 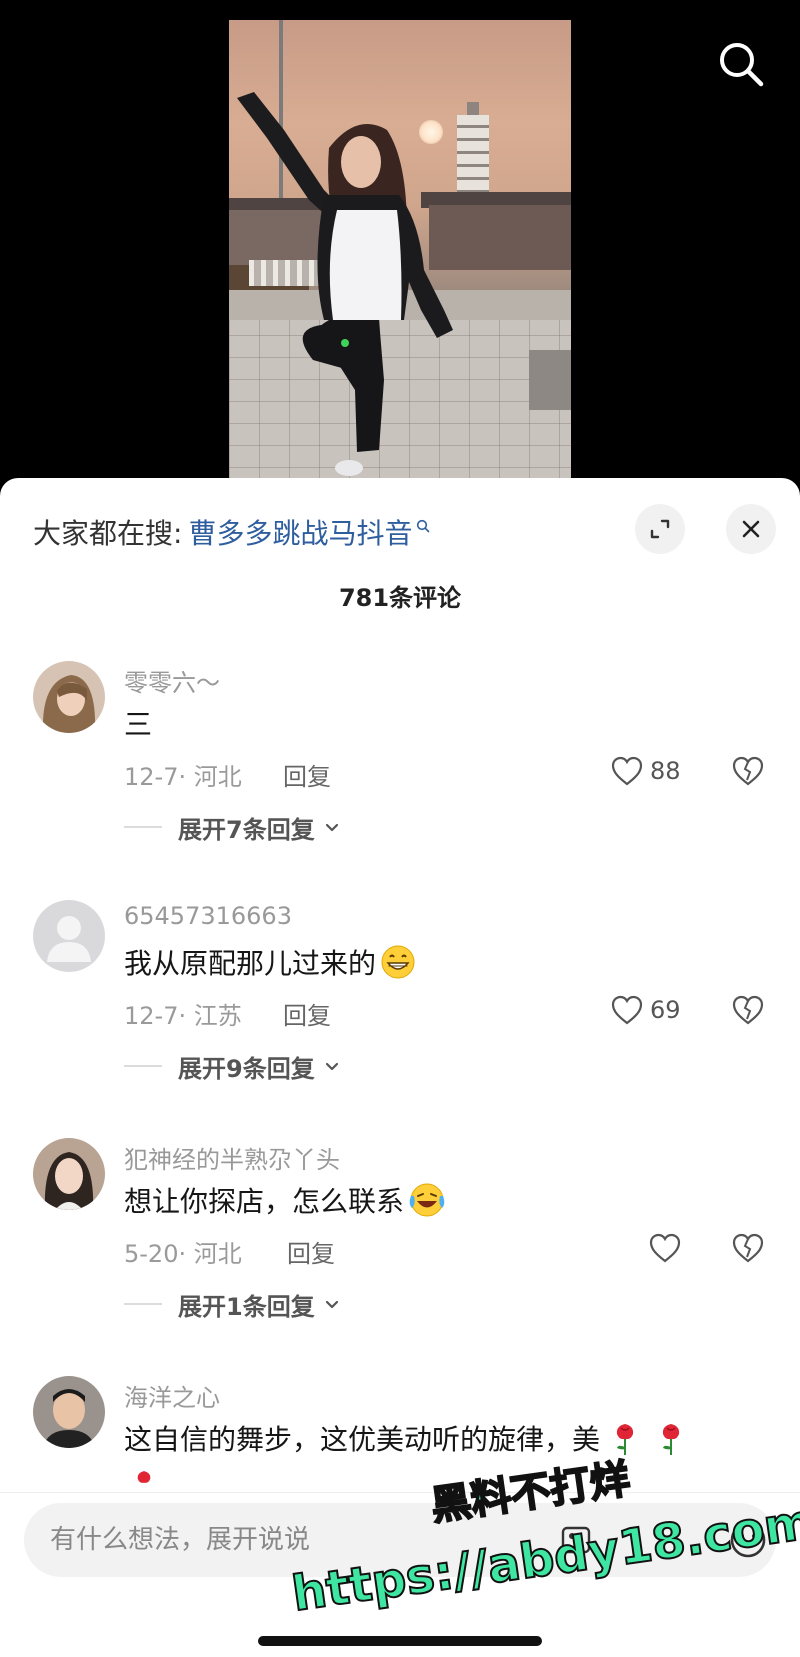 I want to click on comment-text: 三, so click(x=138, y=723).